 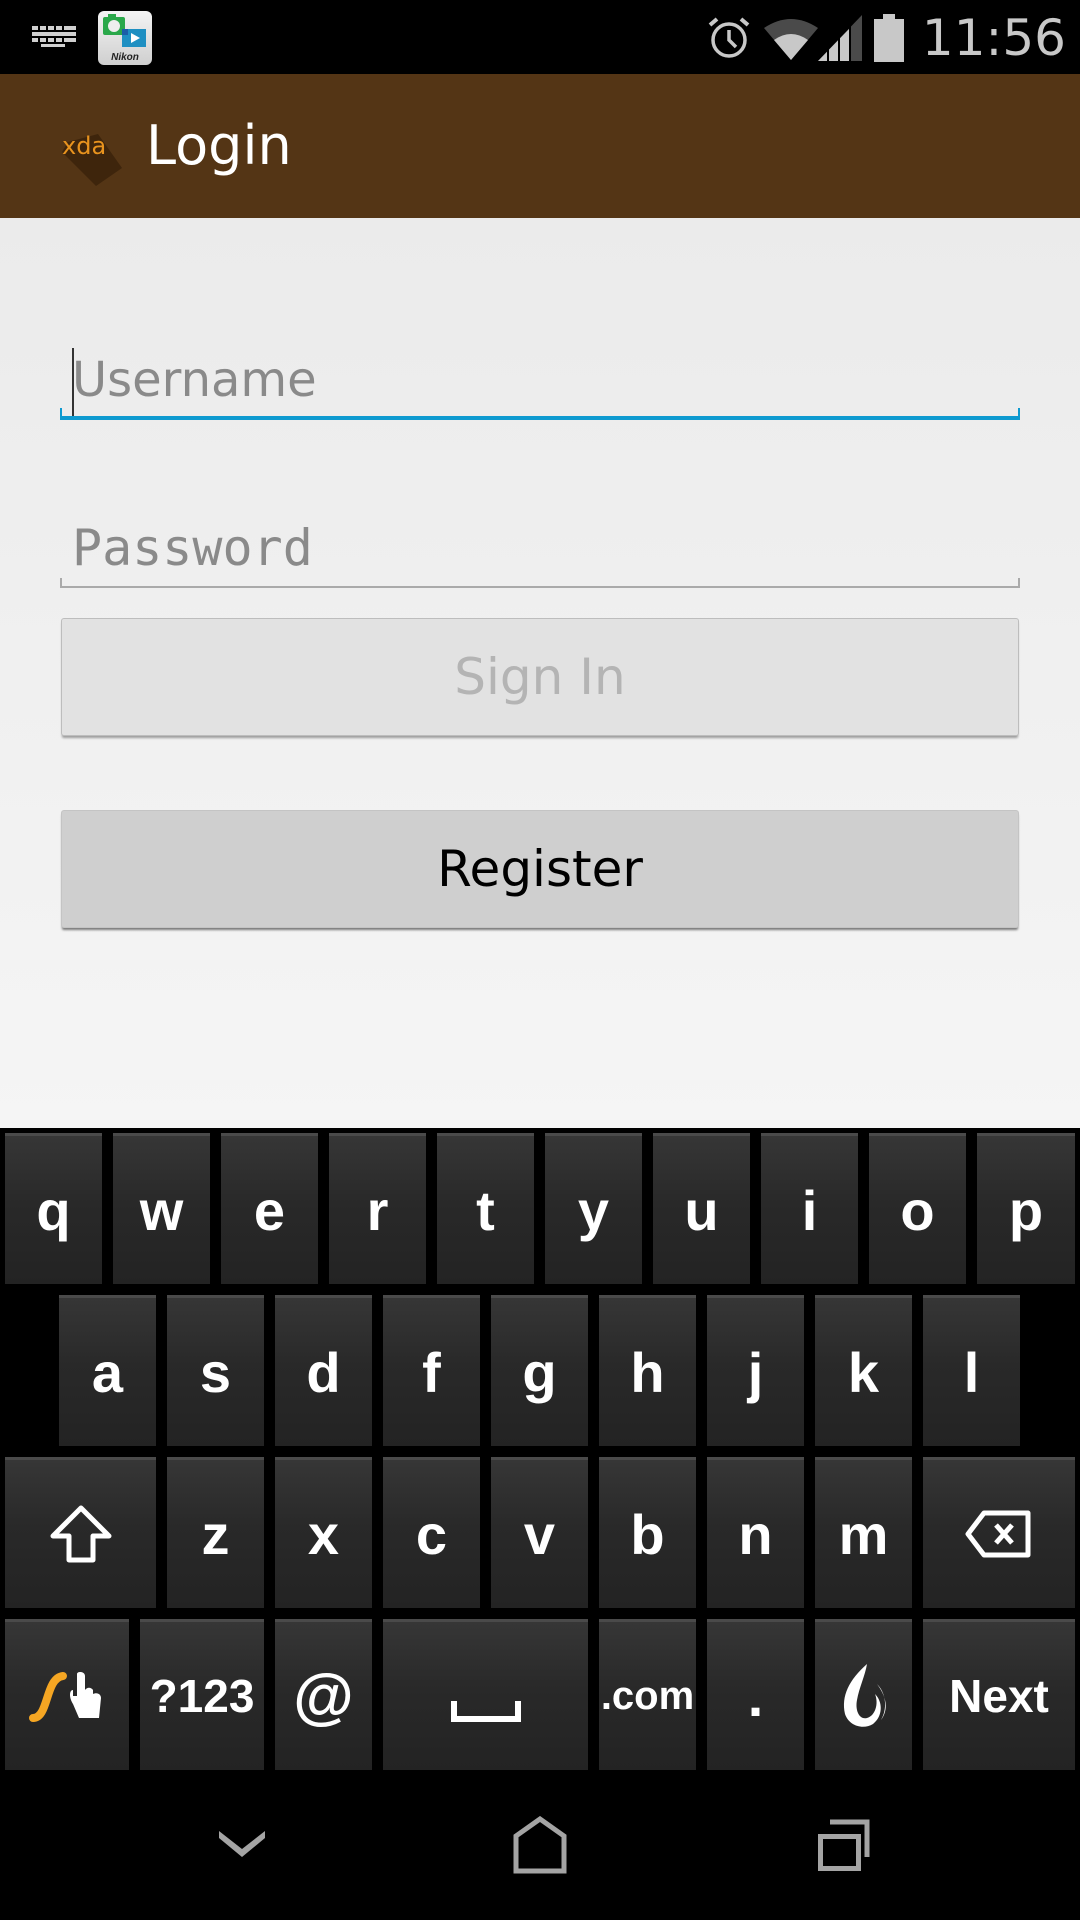 I want to click on recent-apps-button, so click(x=844, y=1845).